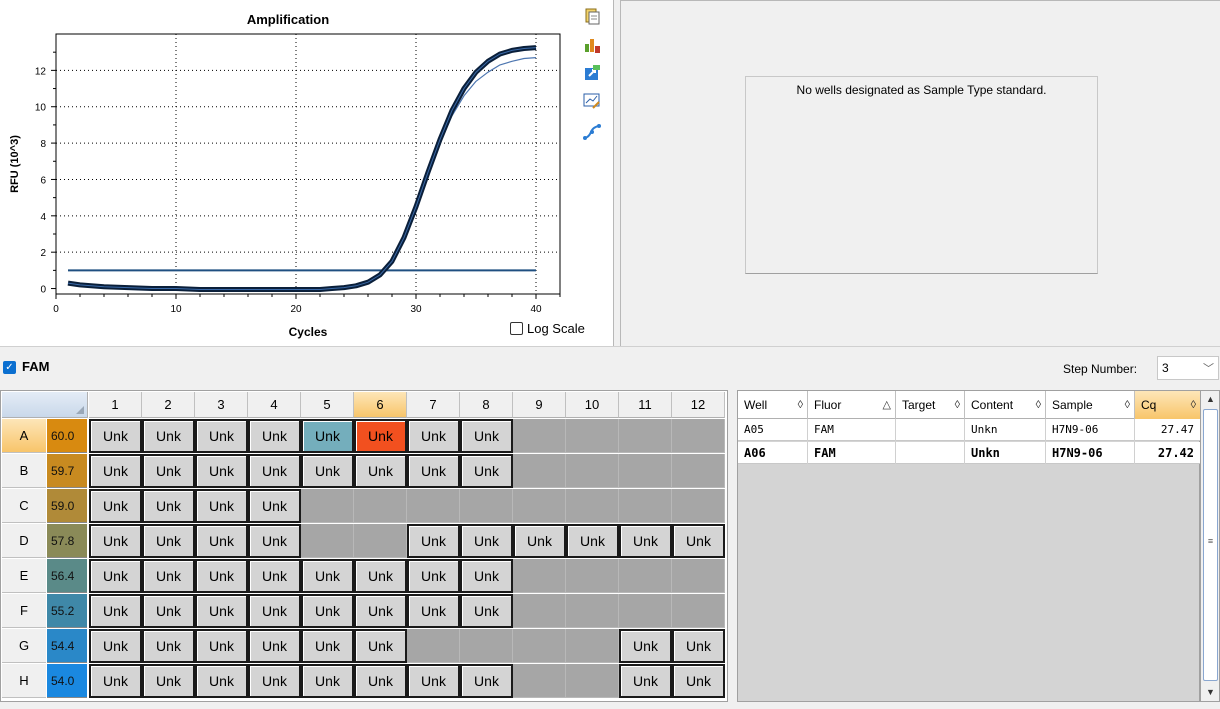 The image size is (1220, 709). Describe the element at coordinates (380, 576) in the screenshot. I see `well-E6: Unk` at that location.